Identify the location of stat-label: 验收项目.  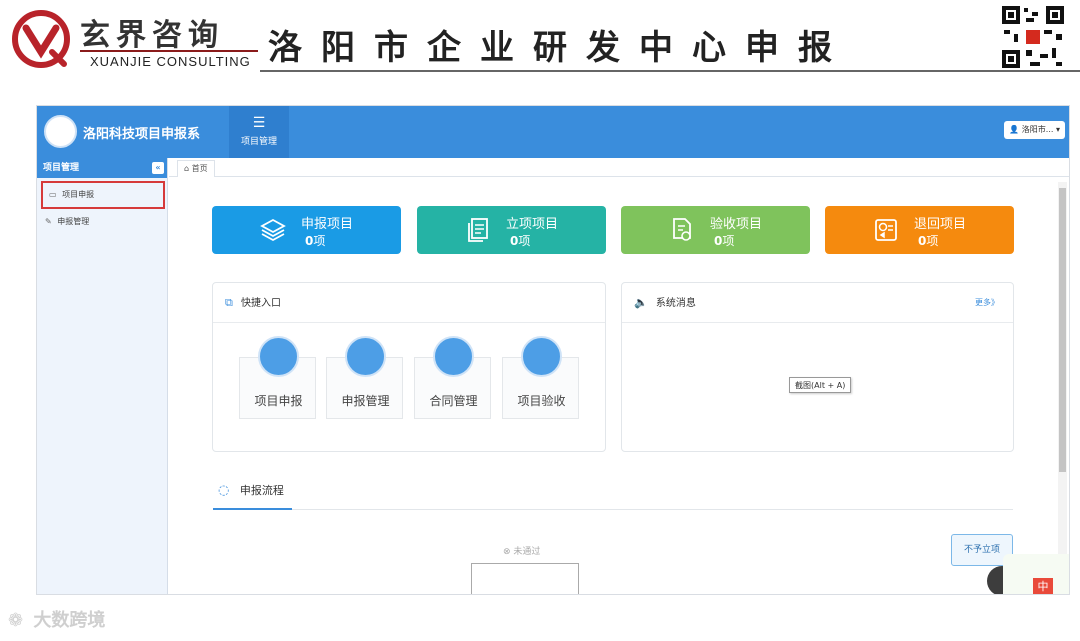
(736, 224).